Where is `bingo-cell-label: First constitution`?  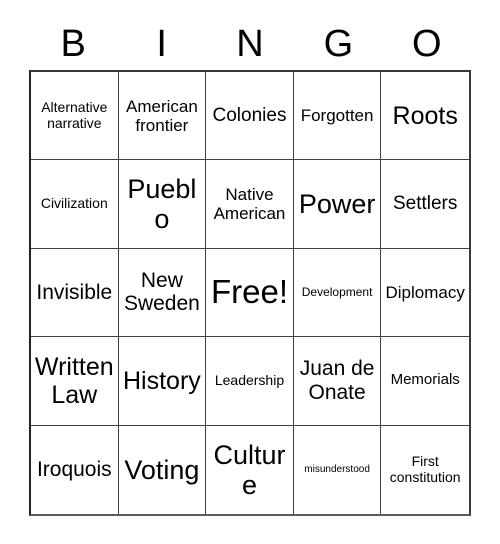 bingo-cell-label: First constitution is located at coordinates (425, 469).